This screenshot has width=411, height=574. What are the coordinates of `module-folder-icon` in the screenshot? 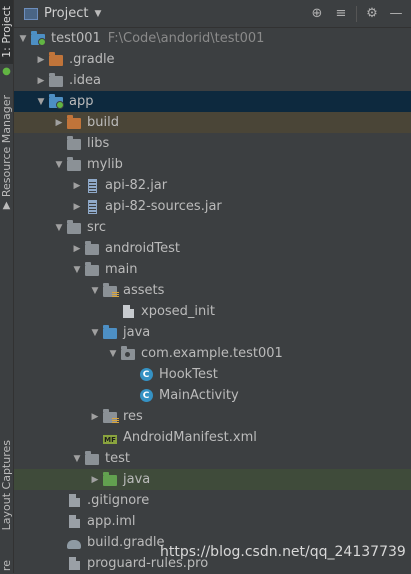 It's located at (56, 101).